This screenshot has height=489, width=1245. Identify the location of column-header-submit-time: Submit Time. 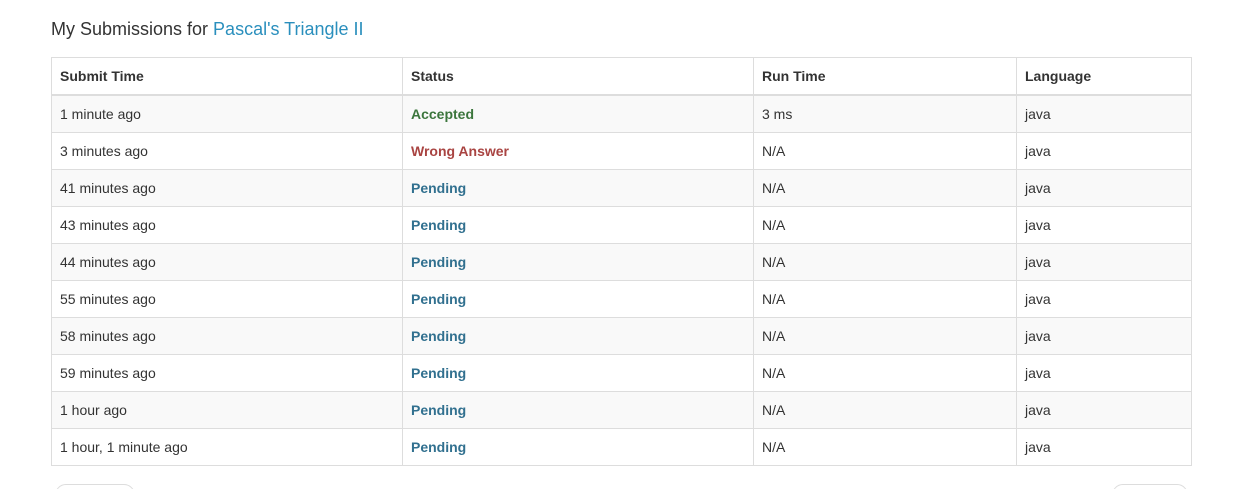
(227, 76).